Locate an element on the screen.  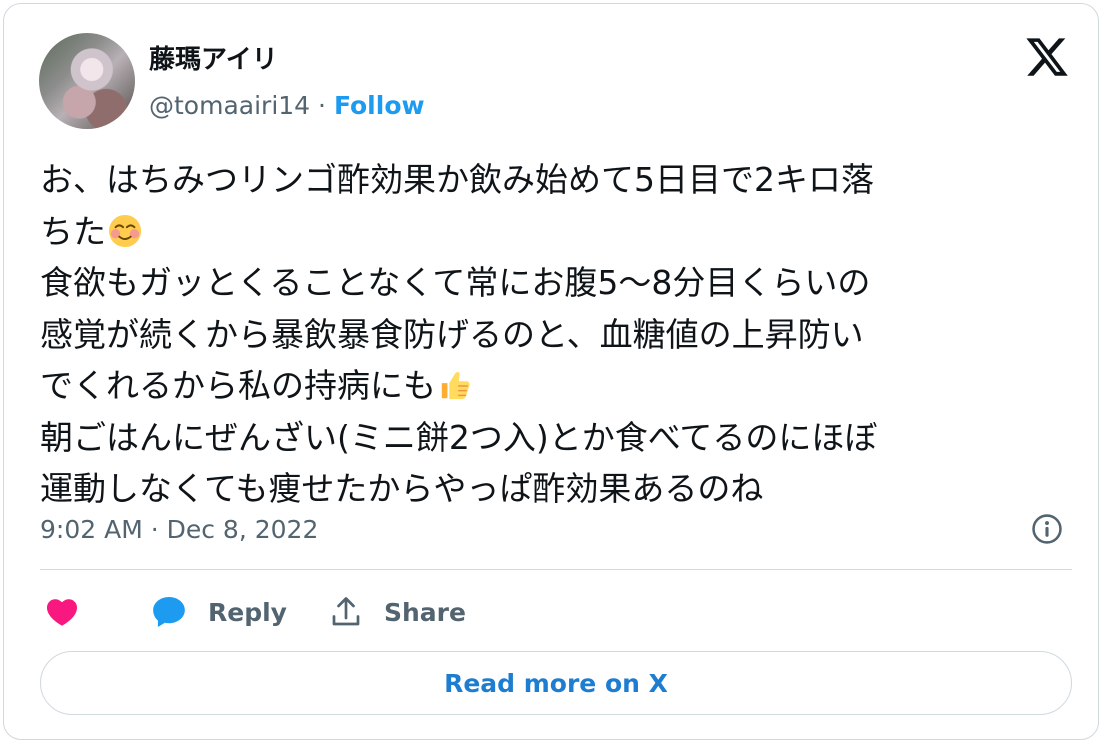
tweet-line: 感覚が続くから暴飲暴食防げるのと、血糖値の上昇防い is located at coordinates (452, 334).